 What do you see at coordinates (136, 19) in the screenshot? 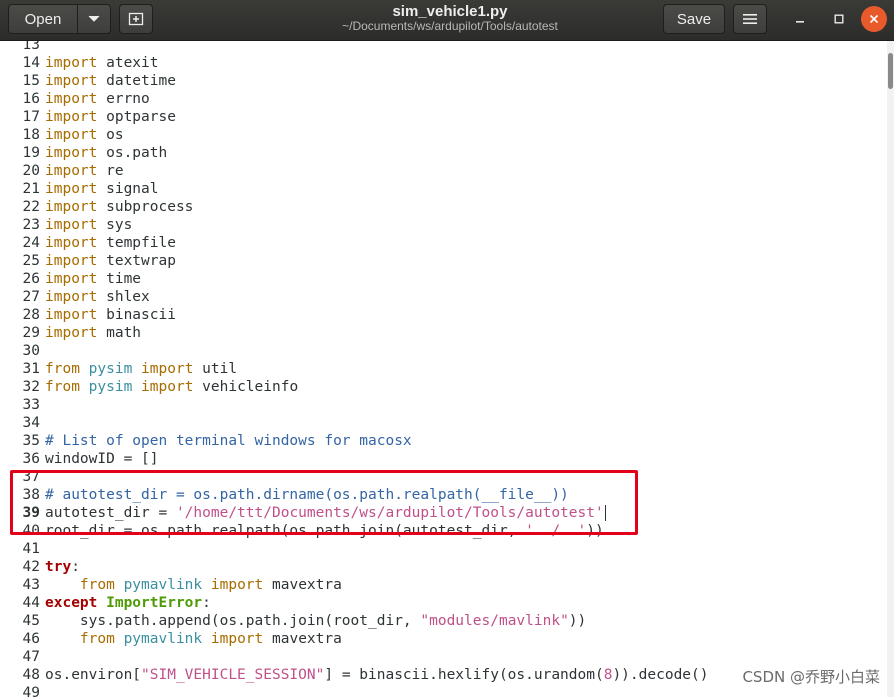
I see `new-tab-button` at bounding box center [136, 19].